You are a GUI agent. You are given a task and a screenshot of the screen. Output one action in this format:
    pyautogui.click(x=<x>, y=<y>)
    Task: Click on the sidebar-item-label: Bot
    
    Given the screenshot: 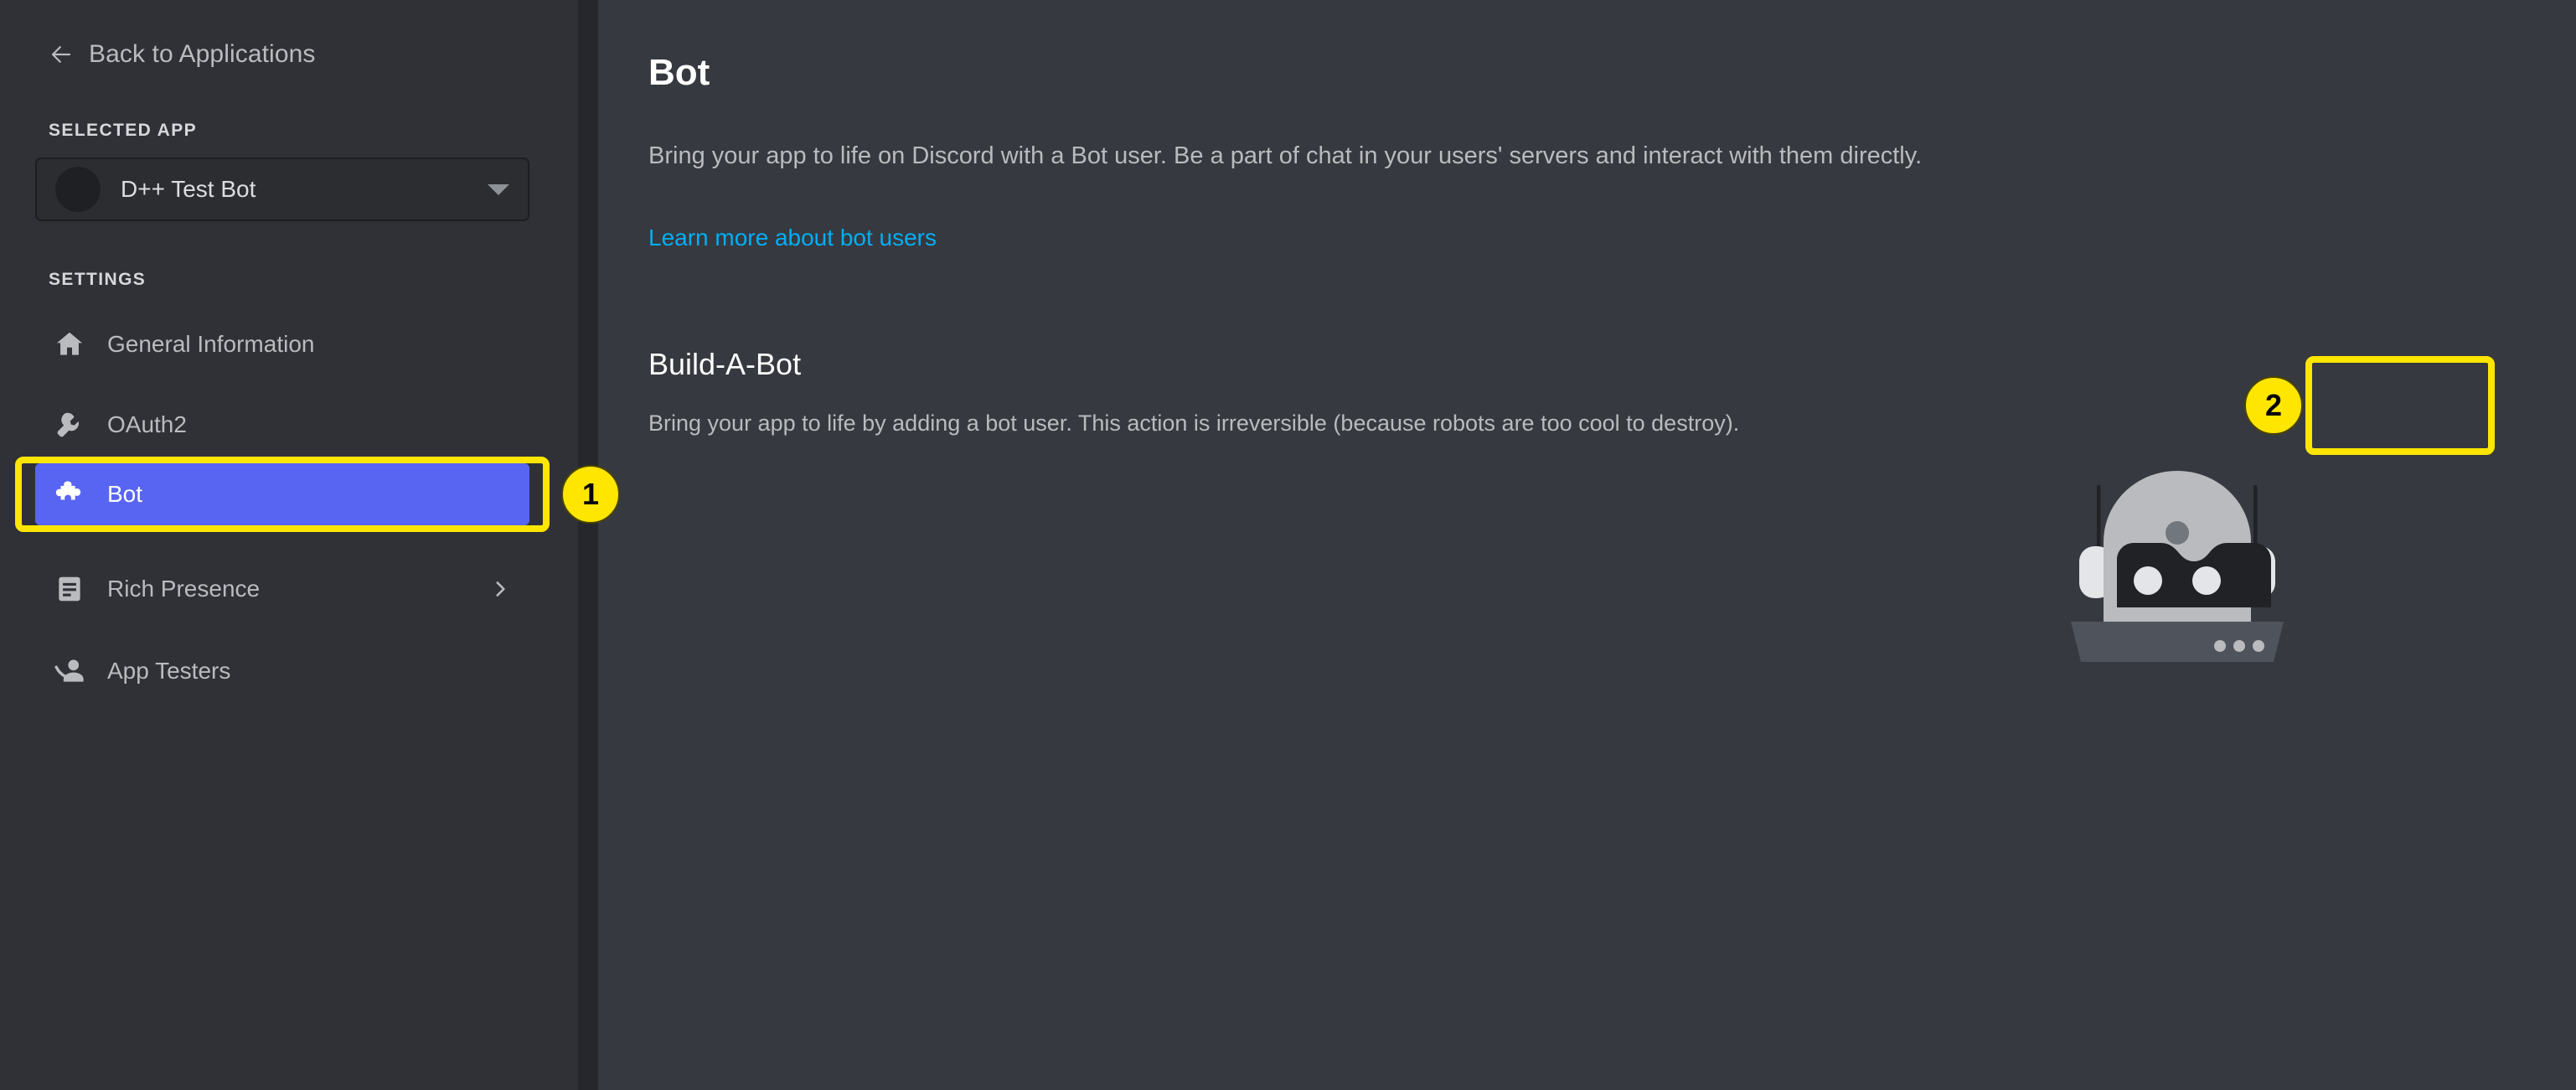 What is the action you would take?
    pyautogui.click(x=125, y=494)
    